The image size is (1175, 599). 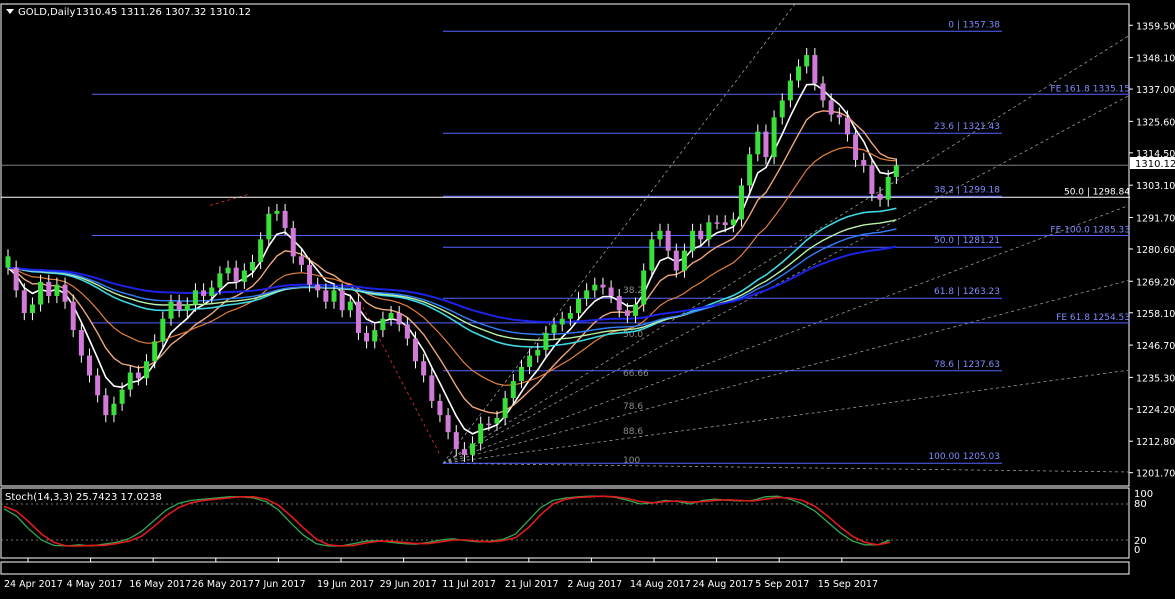 I want to click on time-tick-label: 21 Jul 2017, so click(x=532, y=584).